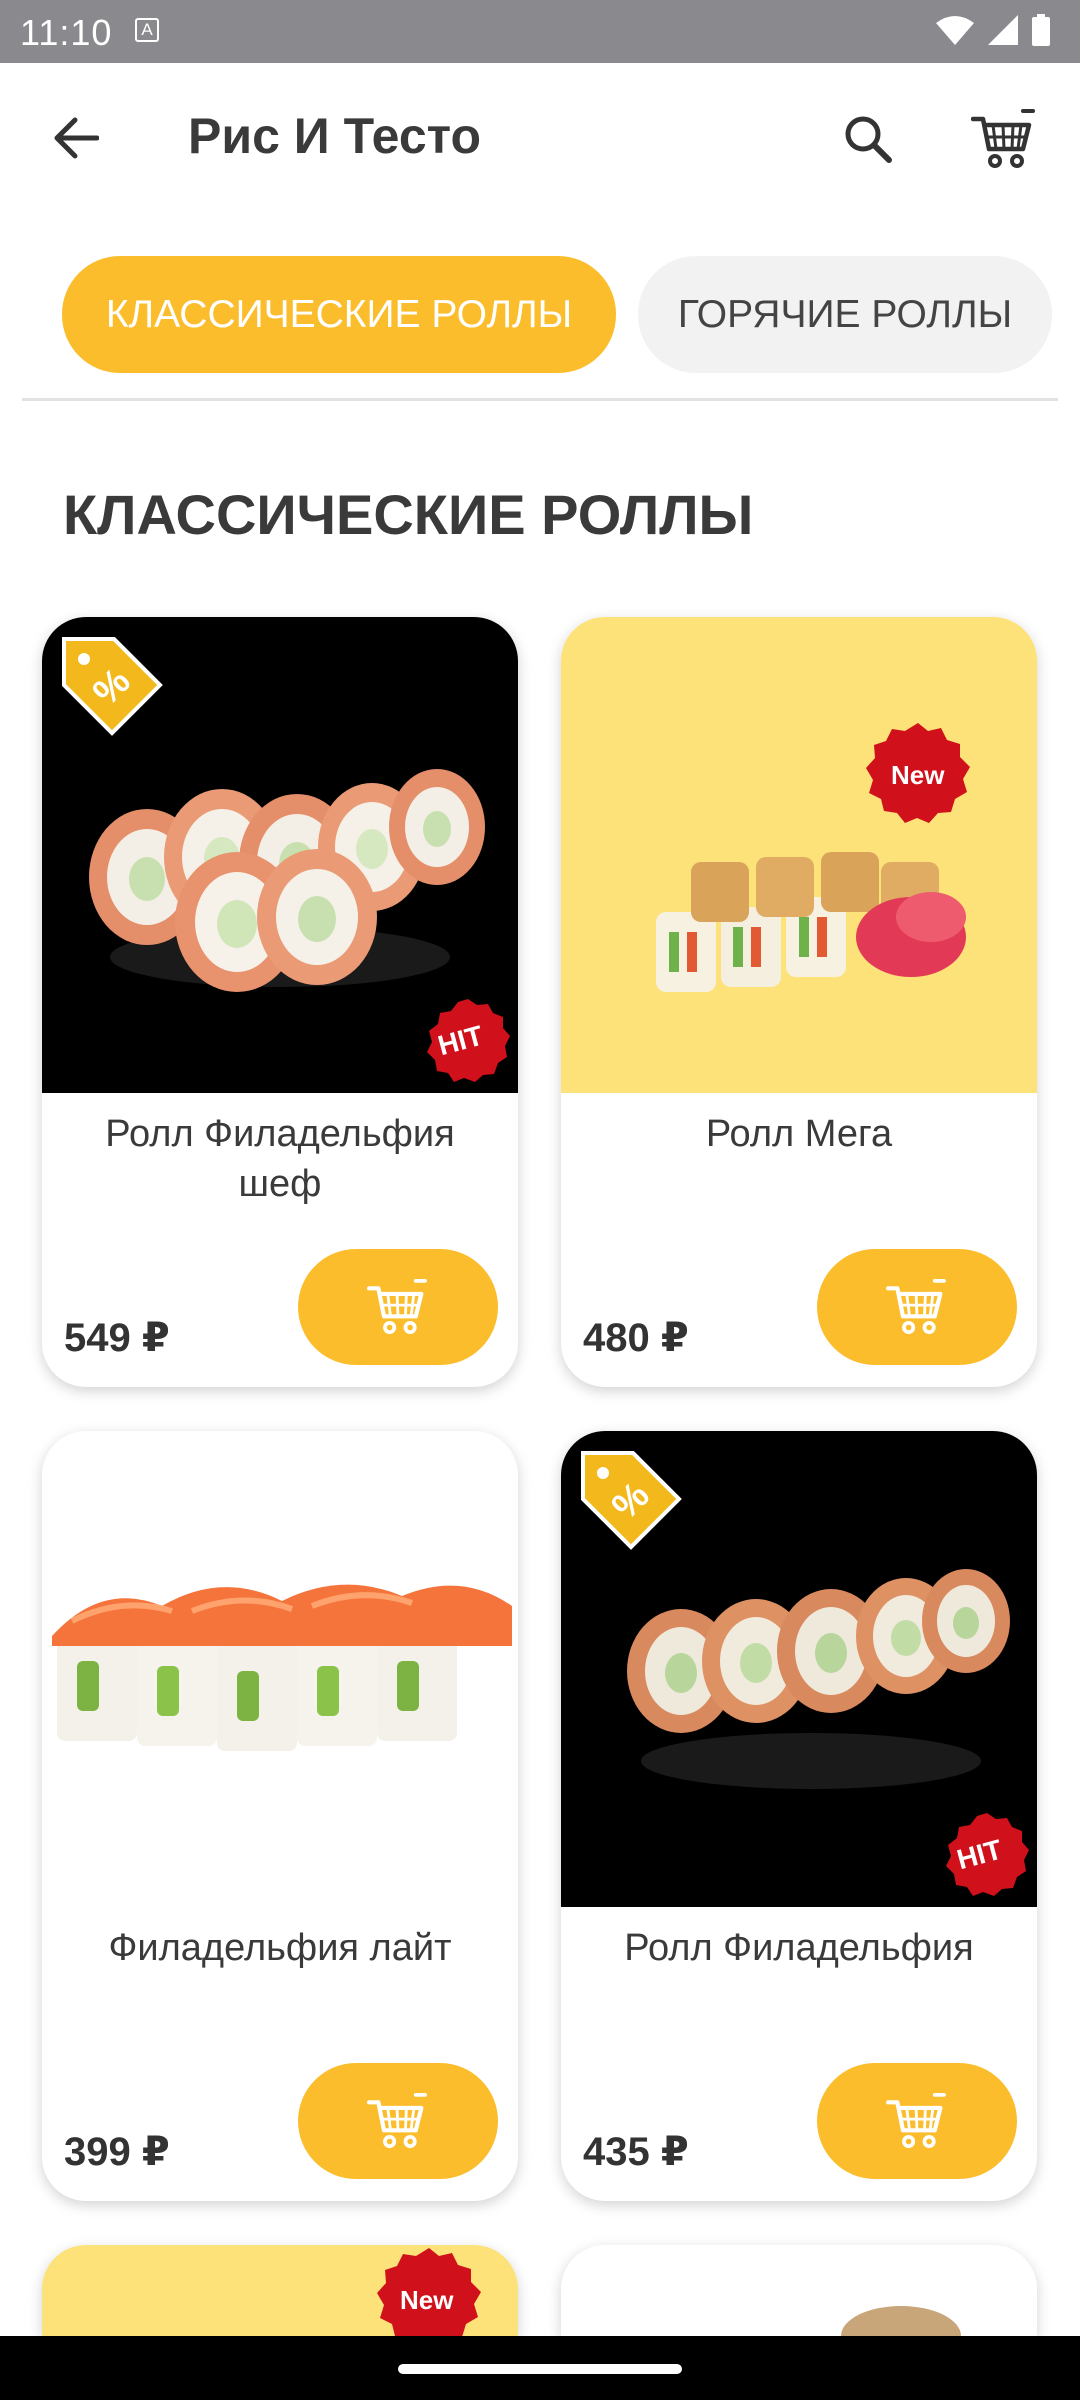 This screenshot has height=2400, width=1080. I want to click on product-card: % HIT Ролл Филадельфия 435 ₽, so click(799, 1816).